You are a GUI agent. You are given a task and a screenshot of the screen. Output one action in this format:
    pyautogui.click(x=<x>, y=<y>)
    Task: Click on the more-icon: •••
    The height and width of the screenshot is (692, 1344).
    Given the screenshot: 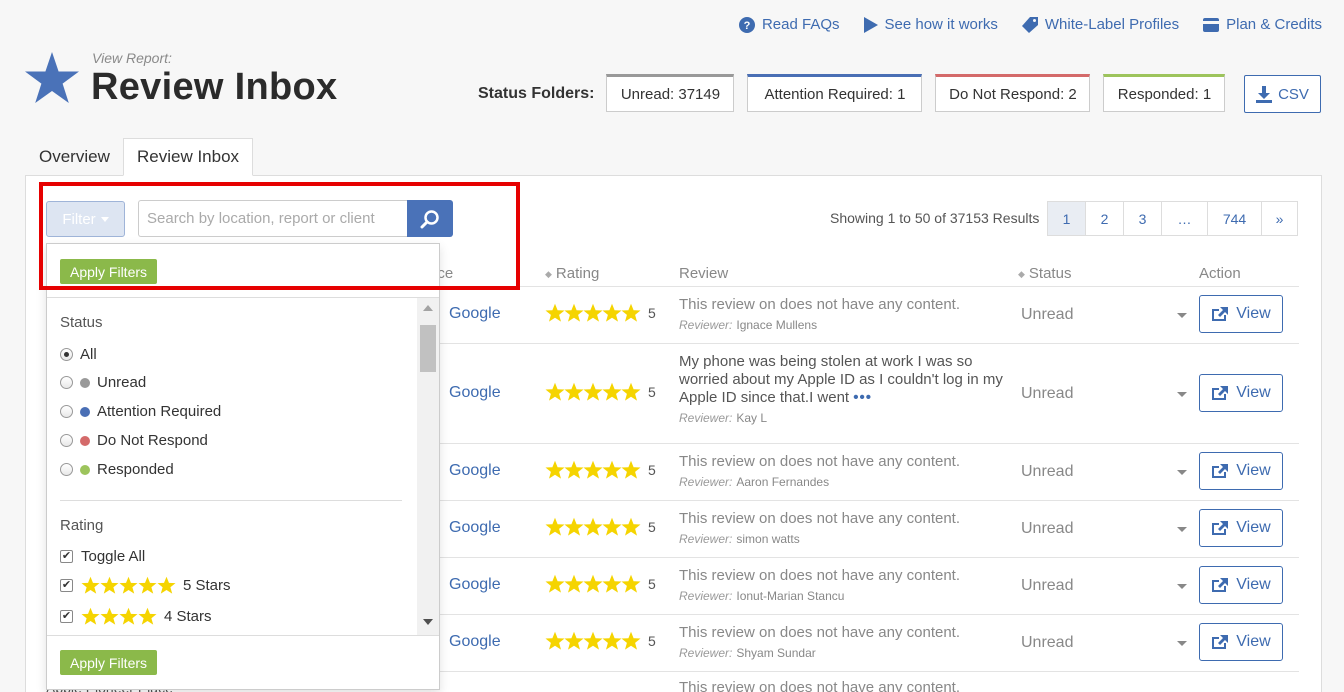 What is the action you would take?
    pyautogui.click(x=862, y=397)
    